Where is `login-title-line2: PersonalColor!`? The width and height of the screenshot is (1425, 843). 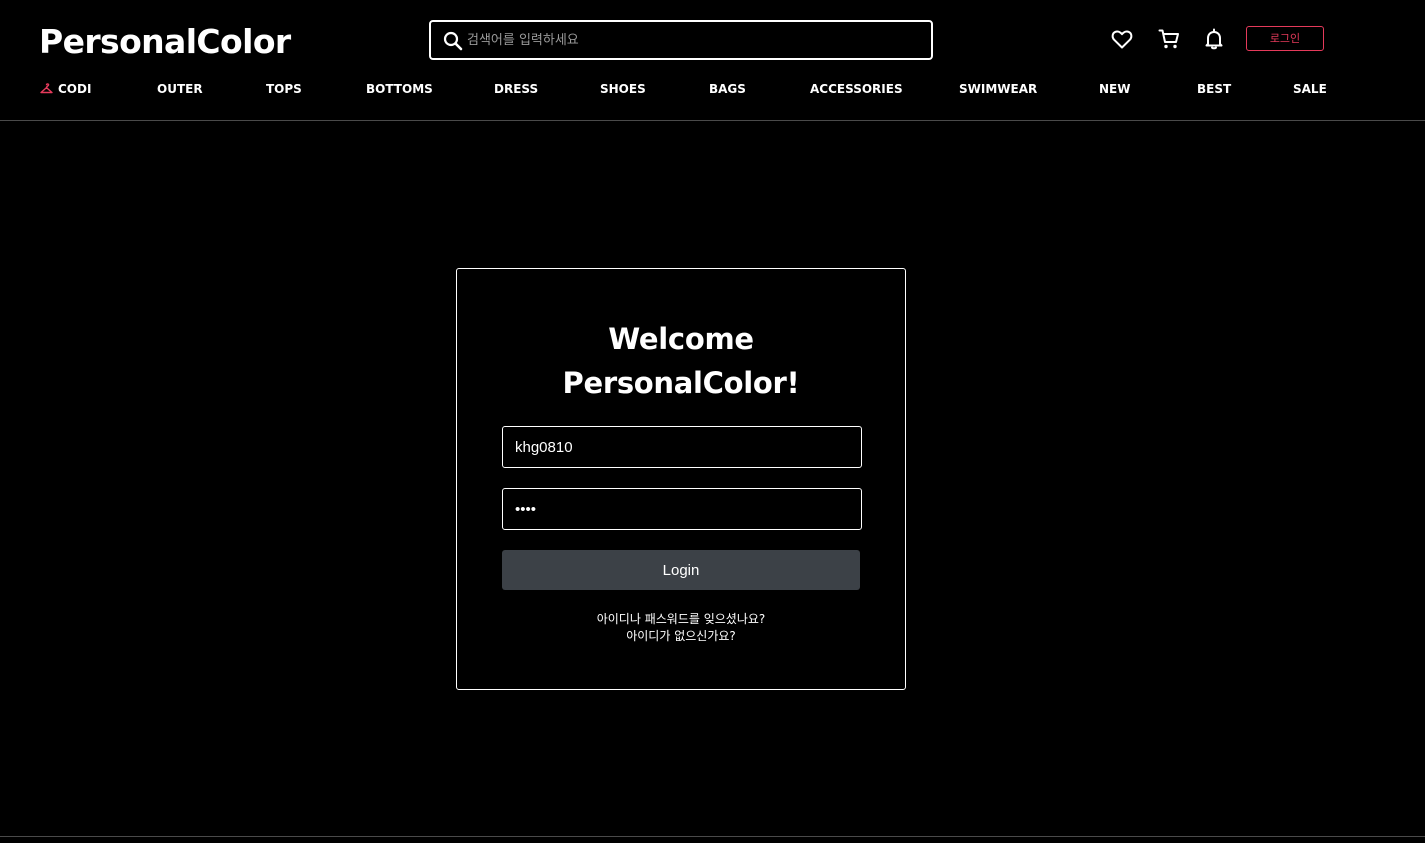
login-title-line2: PersonalColor! is located at coordinates (681, 383).